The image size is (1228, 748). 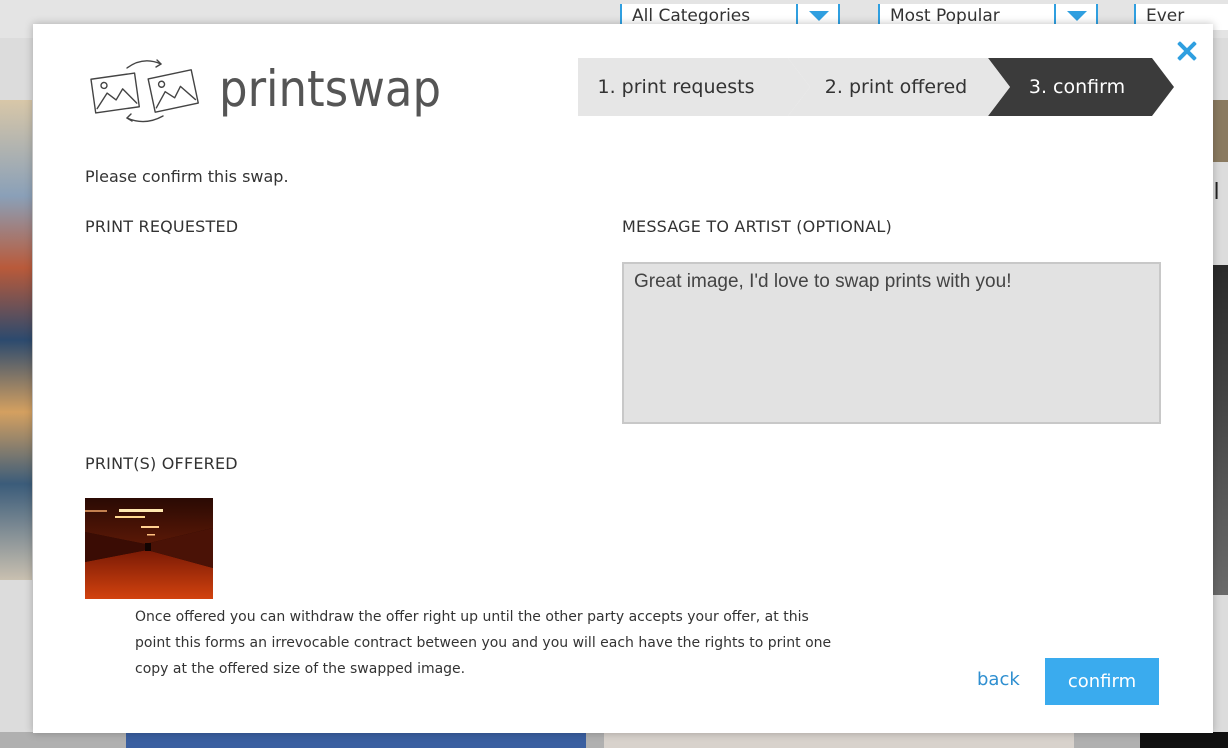 I want to click on back-link: back, so click(x=998, y=679).